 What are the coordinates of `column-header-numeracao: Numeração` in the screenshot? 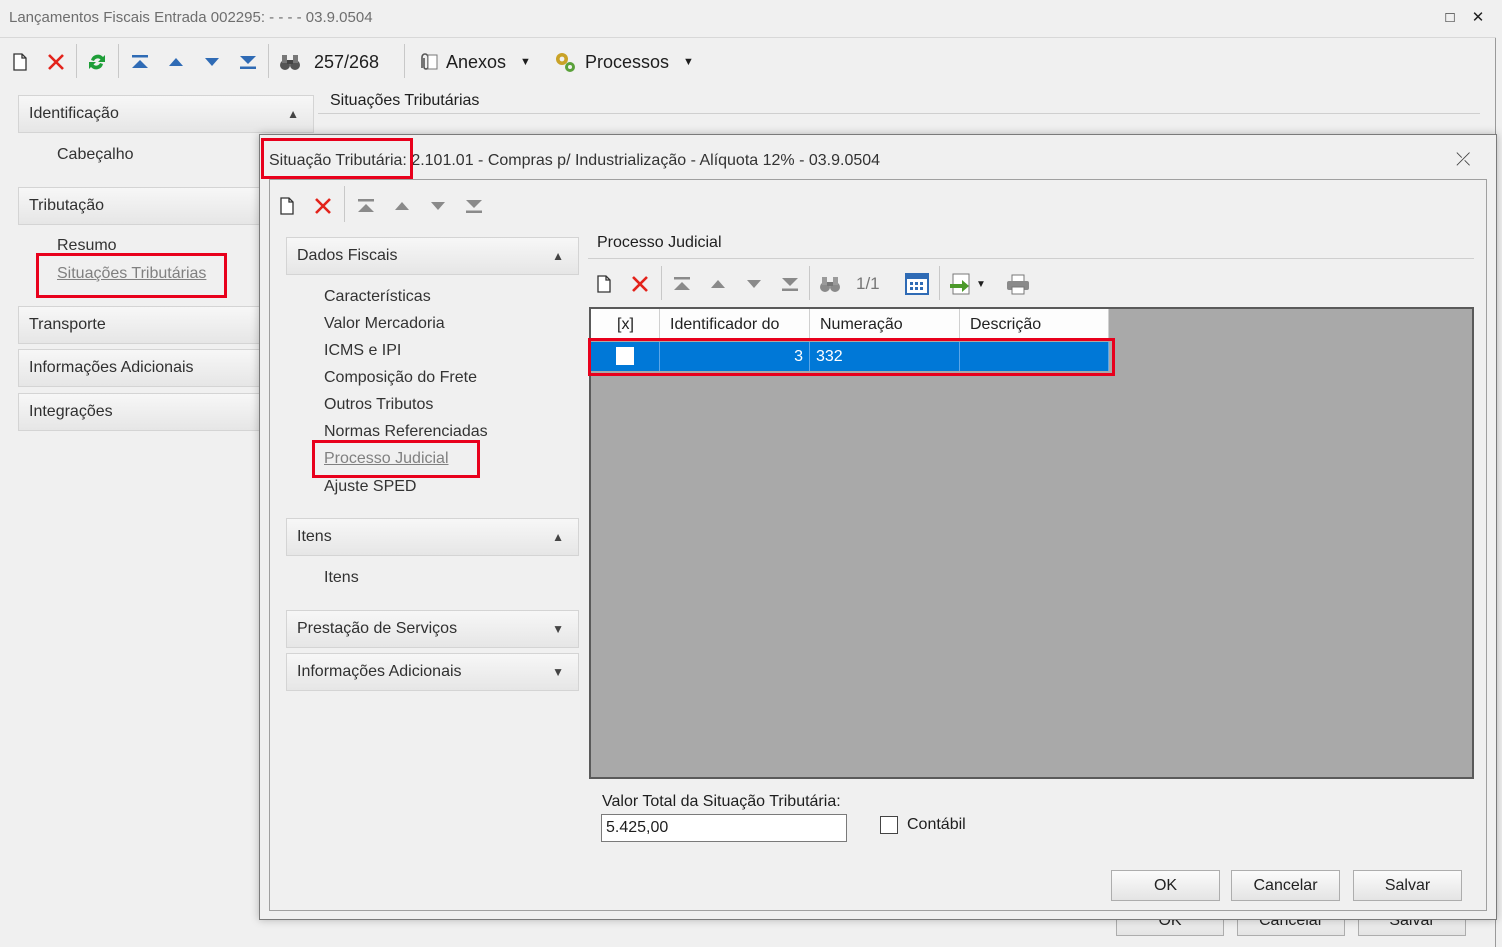 It's located at (885, 324).